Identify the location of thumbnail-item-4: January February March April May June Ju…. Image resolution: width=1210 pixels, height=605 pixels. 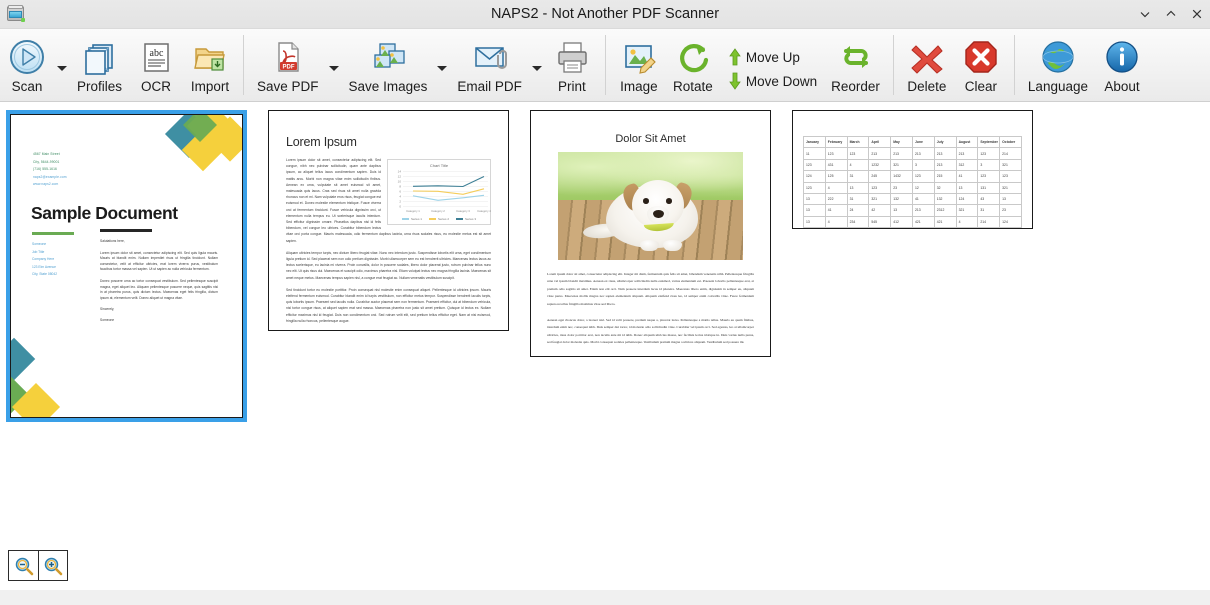
(912, 169).